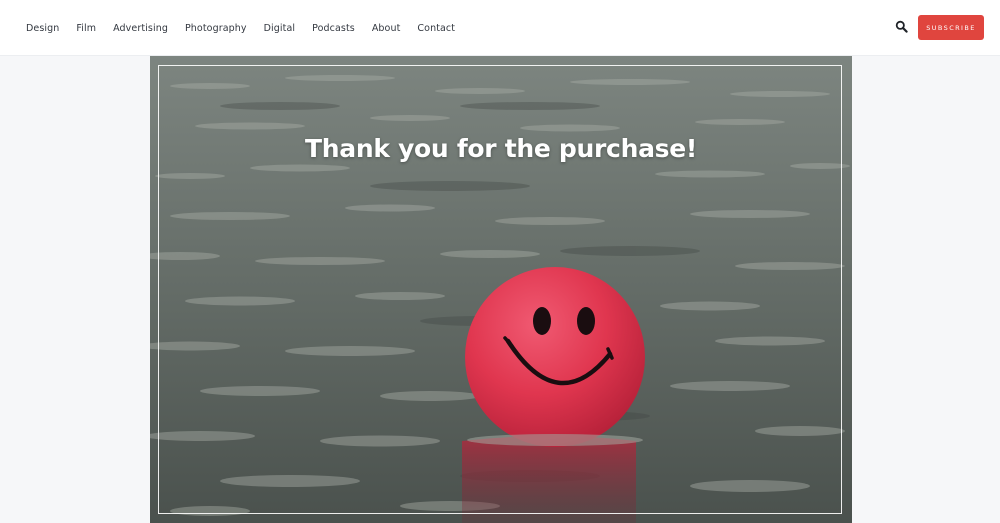 This screenshot has height=523, width=1000. What do you see at coordinates (436, 28) in the screenshot?
I see `nav-item-contact: Contact` at bounding box center [436, 28].